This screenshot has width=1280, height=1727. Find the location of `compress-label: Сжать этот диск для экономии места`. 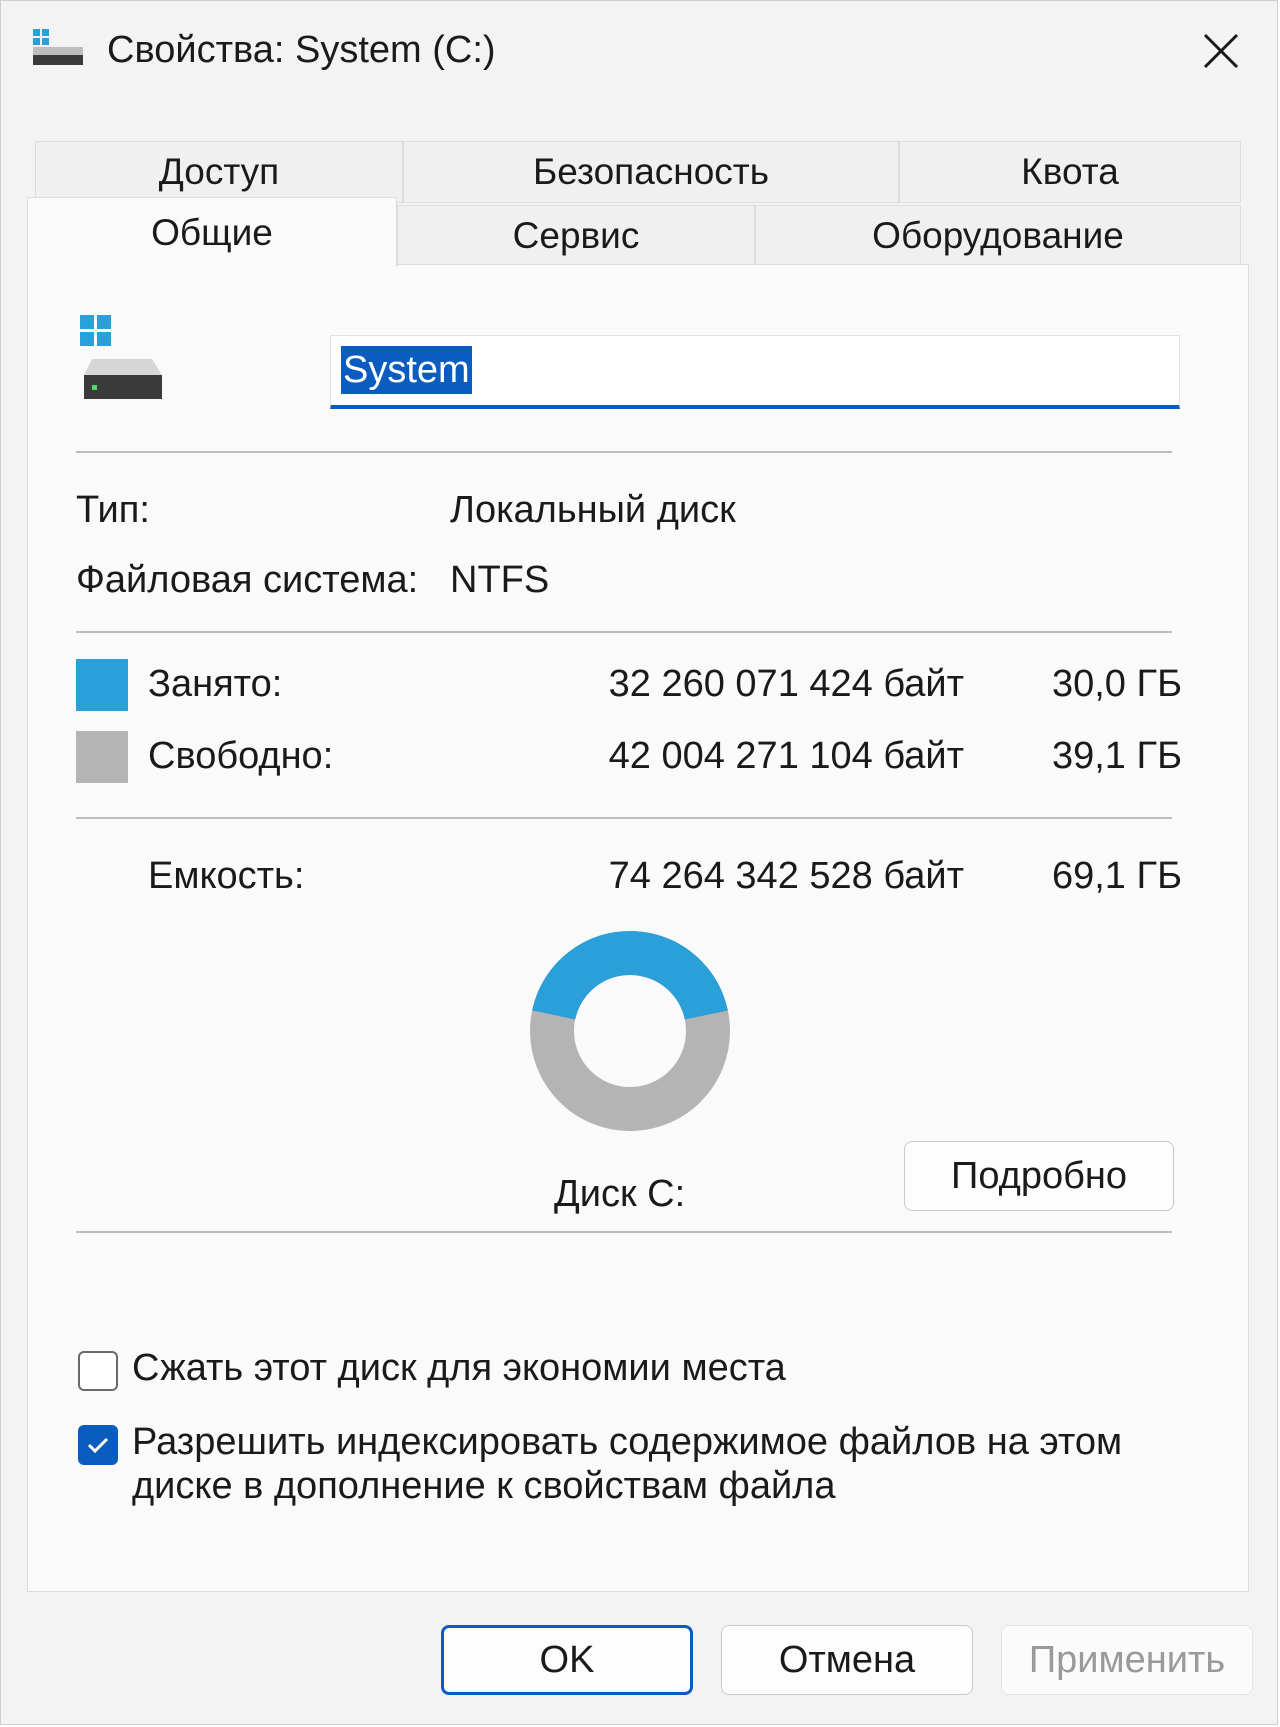

compress-label: Сжать этот диск для экономии места is located at coordinates (459, 1368).